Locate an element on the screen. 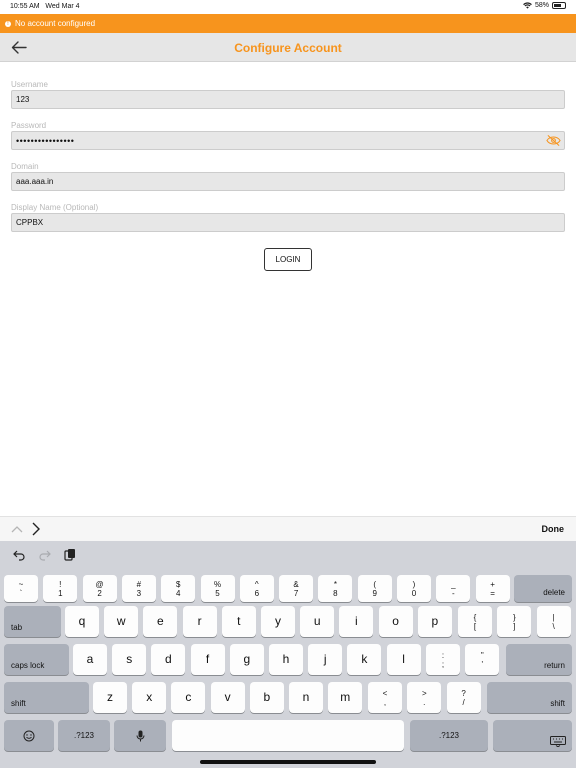 This screenshot has width=576, height=768. key-7: & 7 is located at coordinates (296, 588).